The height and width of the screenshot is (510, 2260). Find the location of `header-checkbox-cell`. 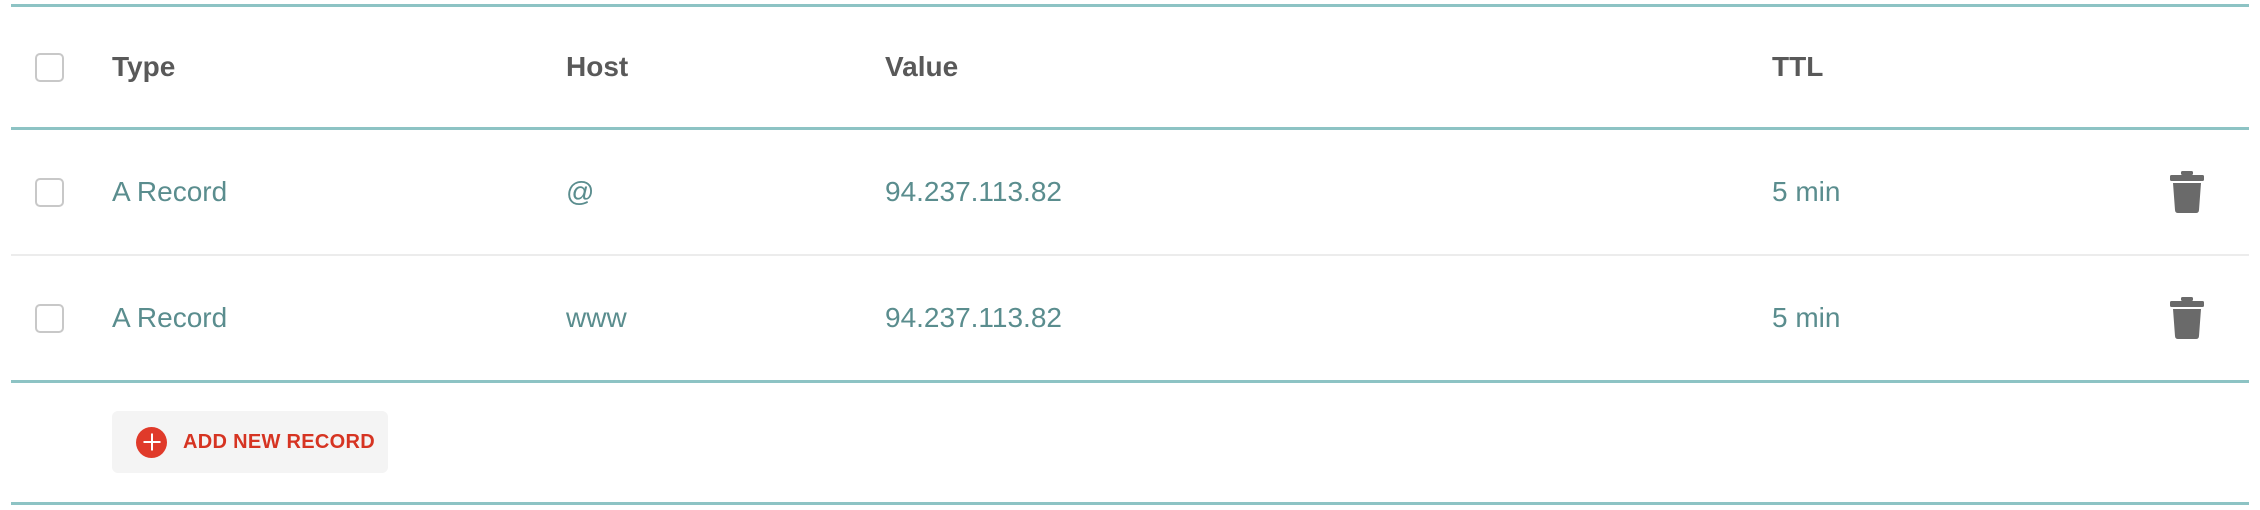

header-checkbox-cell is located at coordinates (49, 67).